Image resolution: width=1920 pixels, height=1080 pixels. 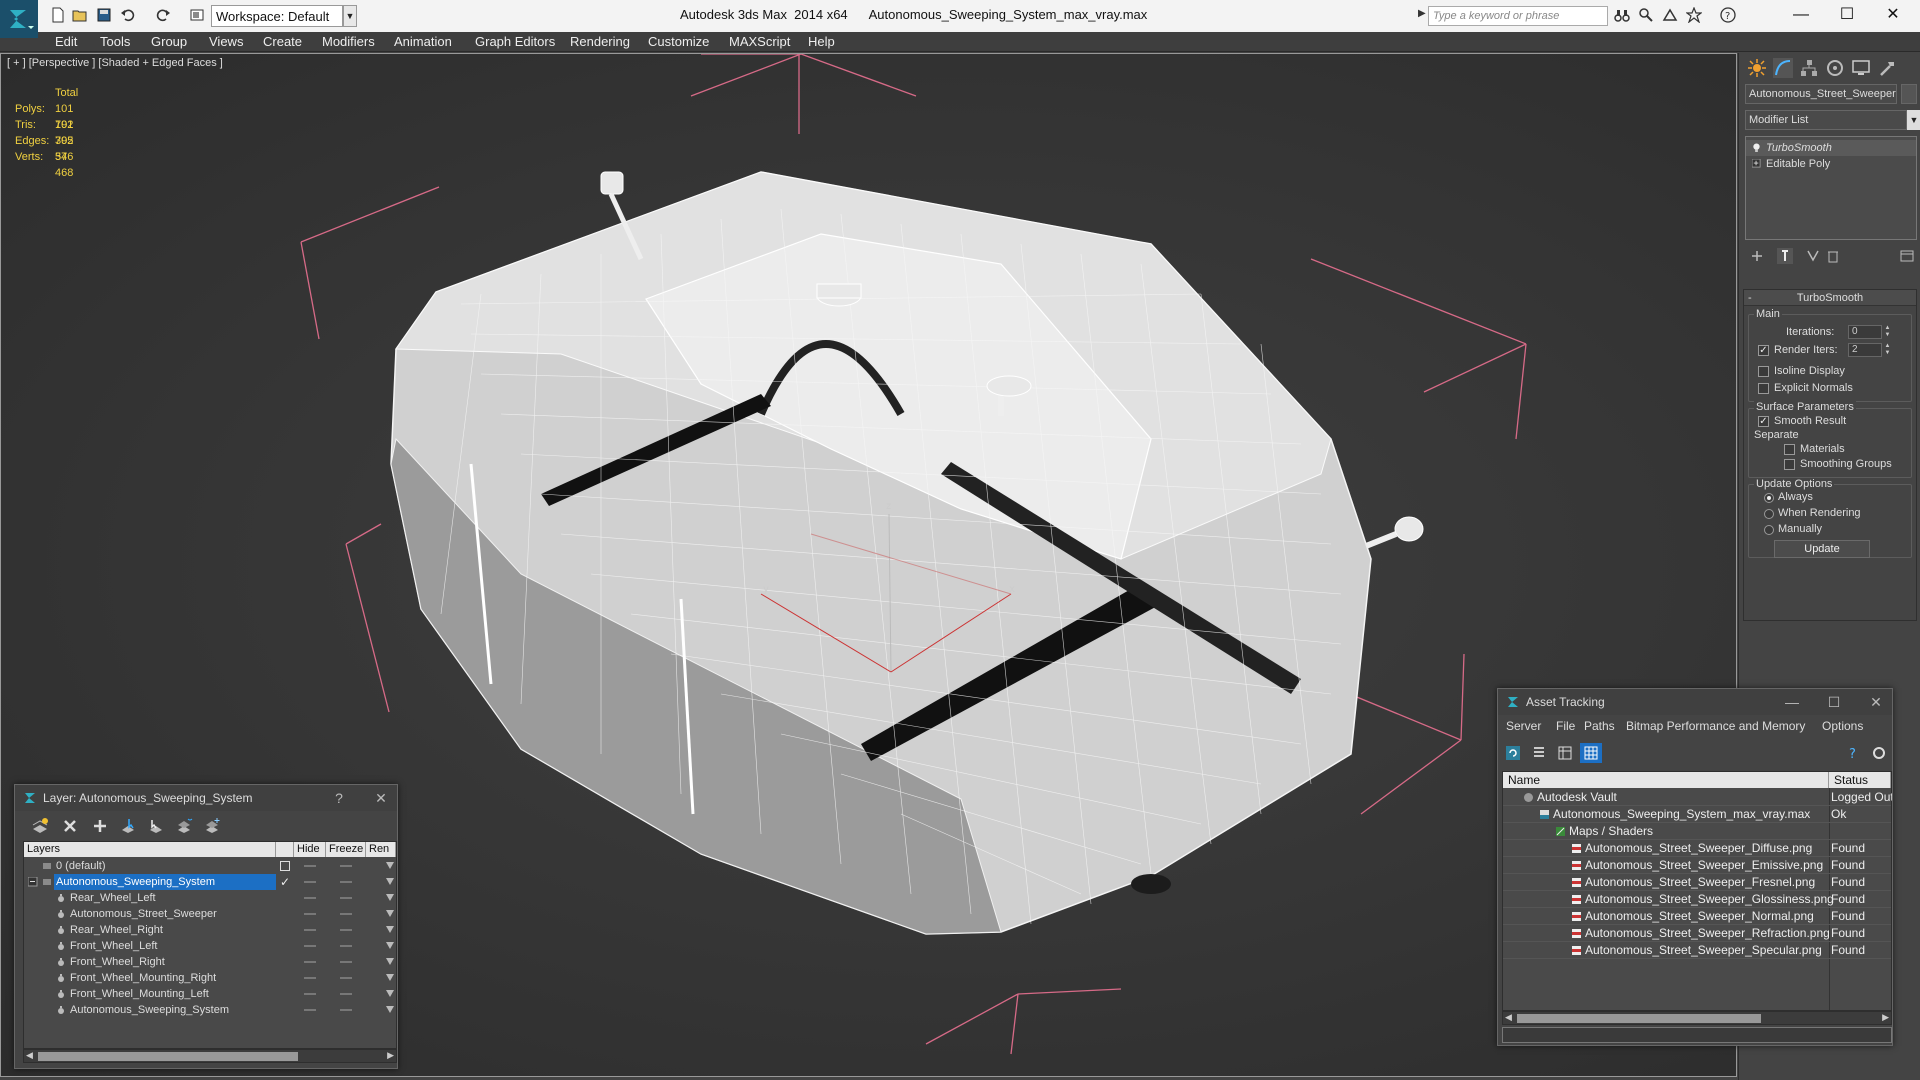 What do you see at coordinates (346, 849) in the screenshot?
I see `freeze-column-header: Freeze` at bounding box center [346, 849].